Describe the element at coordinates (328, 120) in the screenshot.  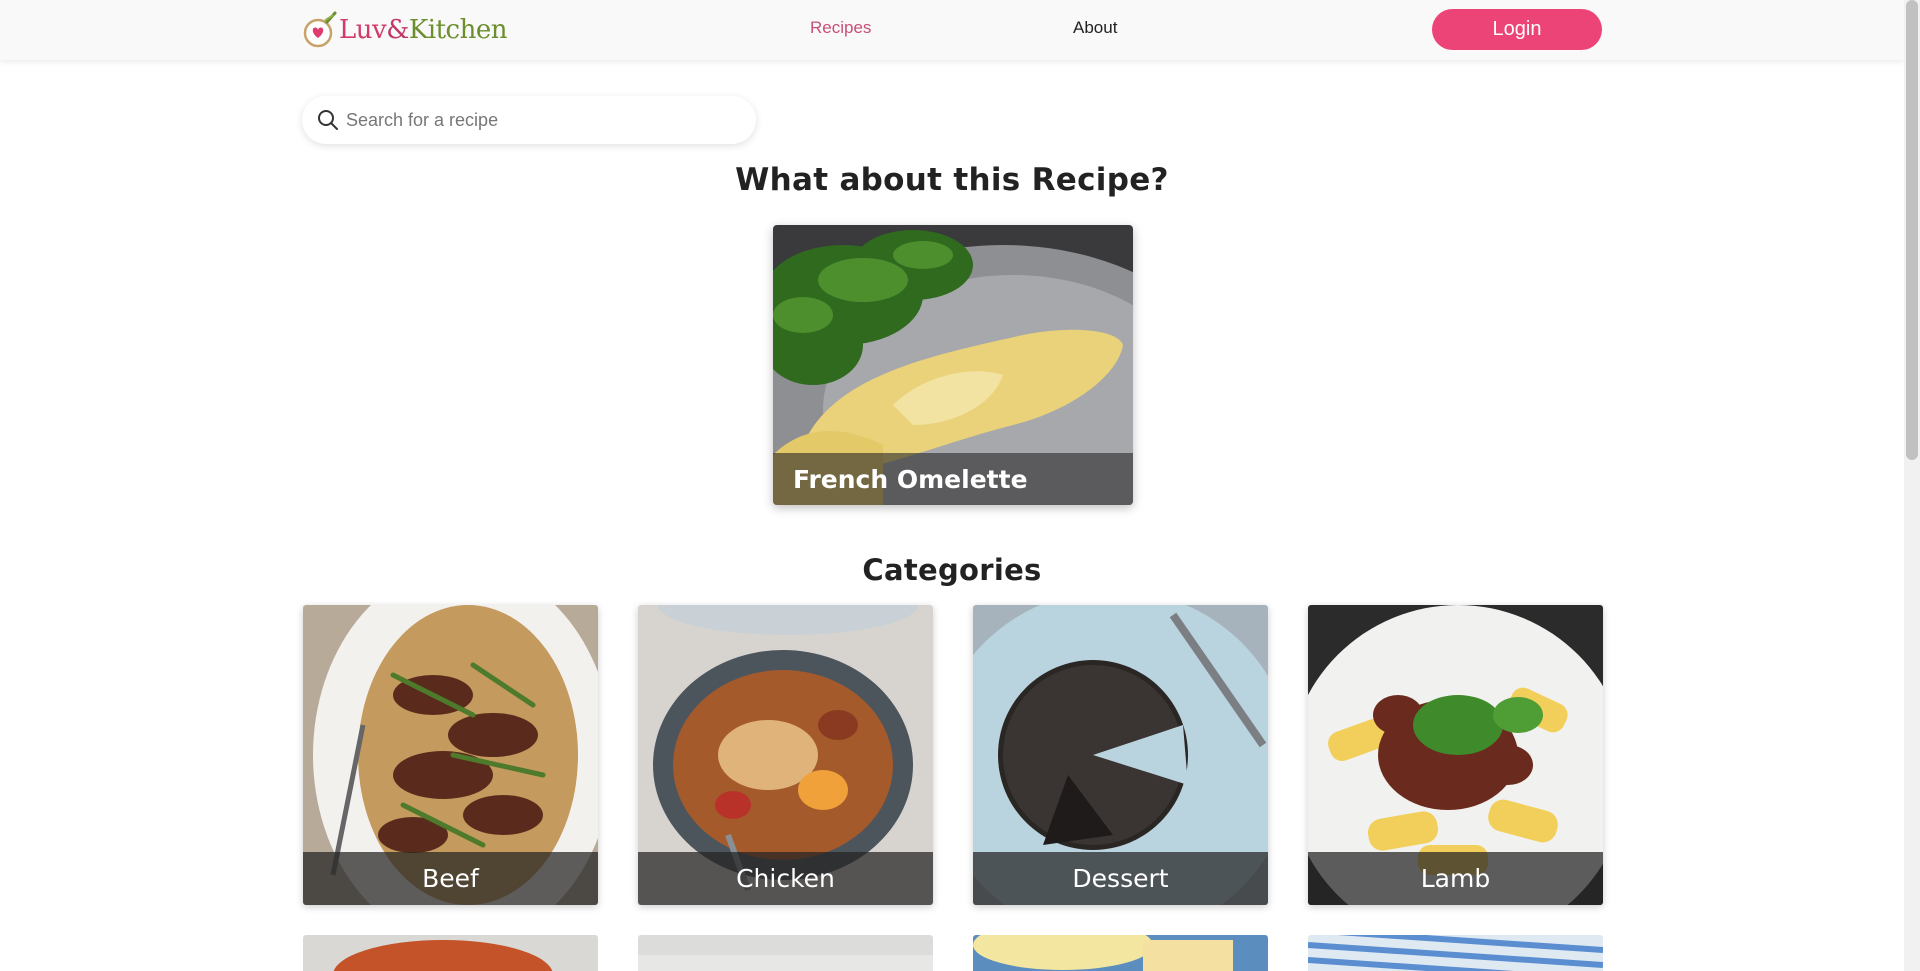
I see `search-icon` at that location.